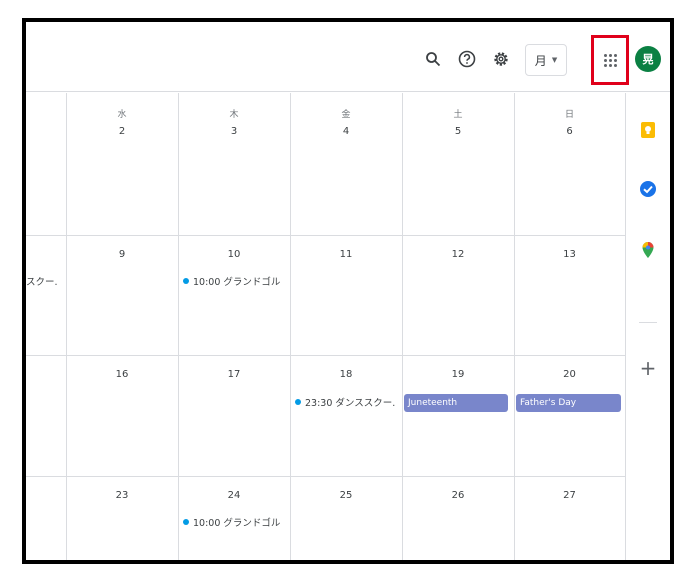  I want to click on search-icon, so click(433, 59).